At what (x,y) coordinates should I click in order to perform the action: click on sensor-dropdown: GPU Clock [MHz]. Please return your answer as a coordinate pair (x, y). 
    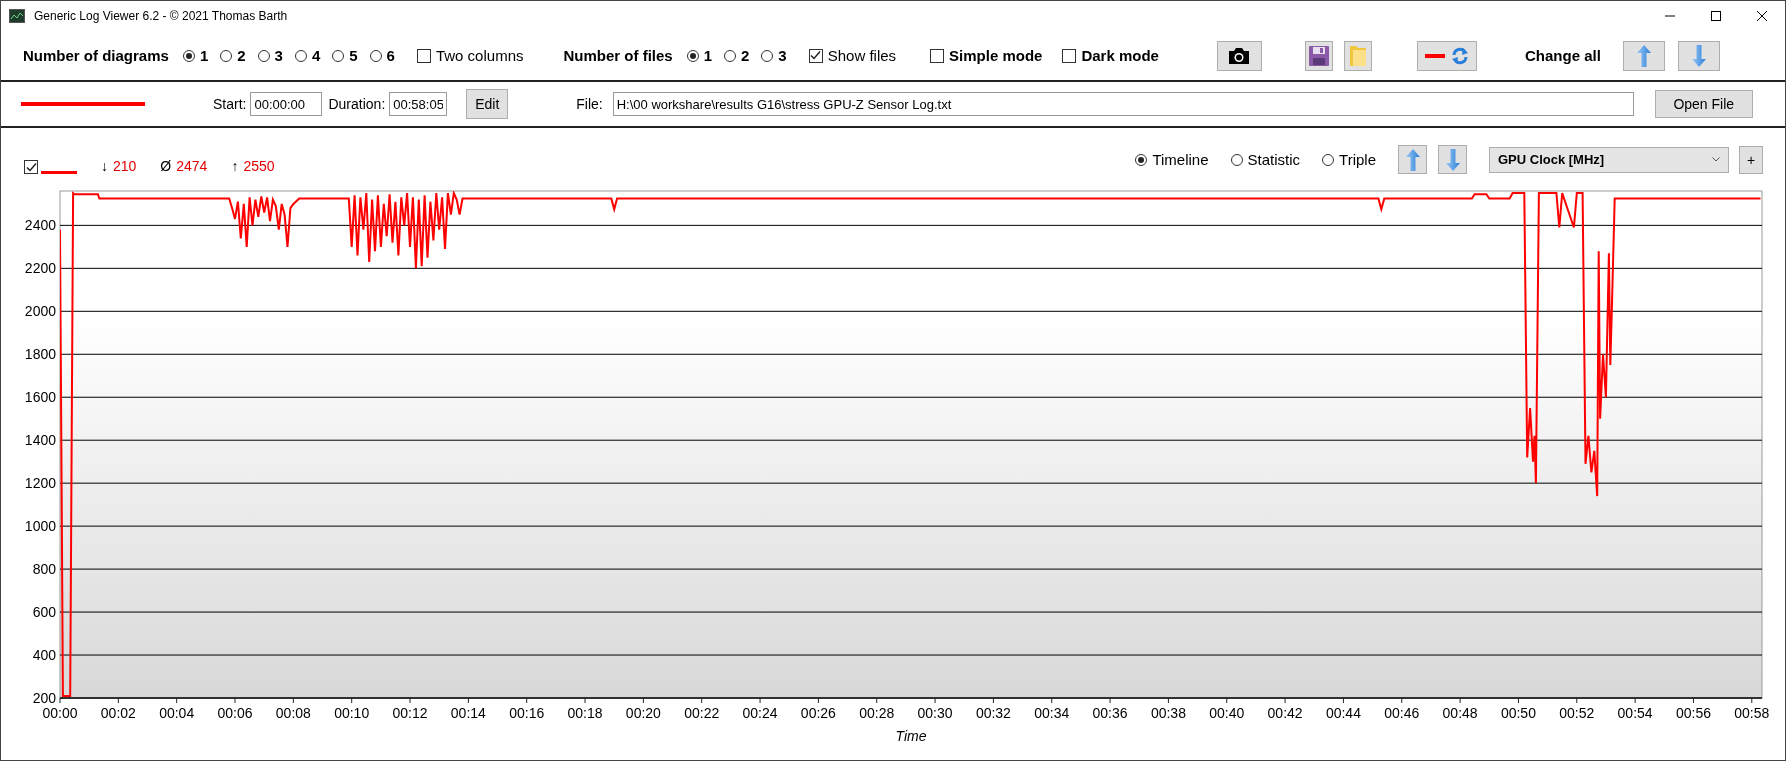
    Looking at the image, I should click on (1609, 159).